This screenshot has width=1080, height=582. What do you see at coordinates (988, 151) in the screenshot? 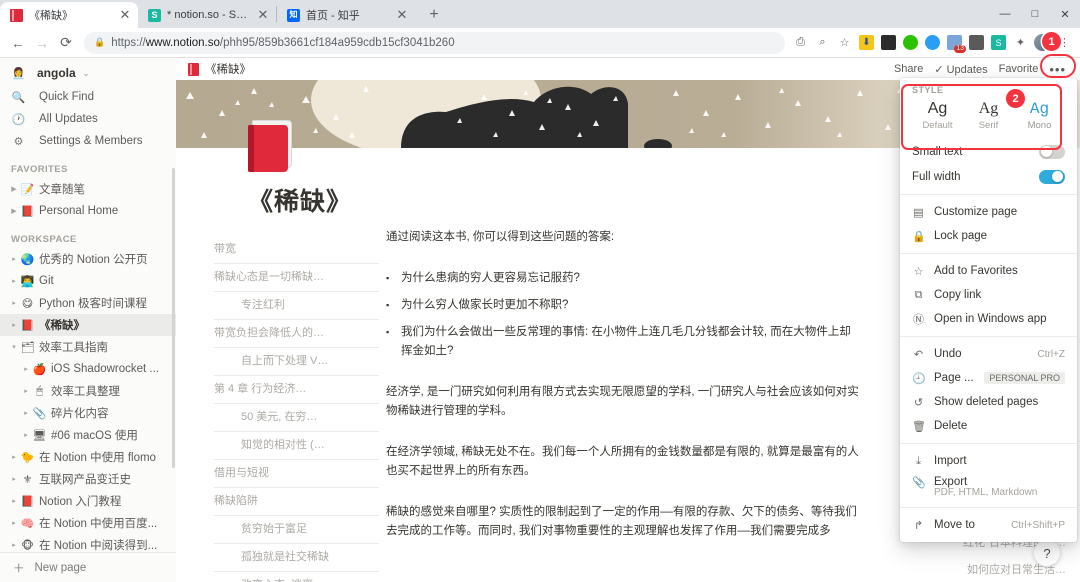
I see `small-text-row: Small text` at bounding box center [988, 151].